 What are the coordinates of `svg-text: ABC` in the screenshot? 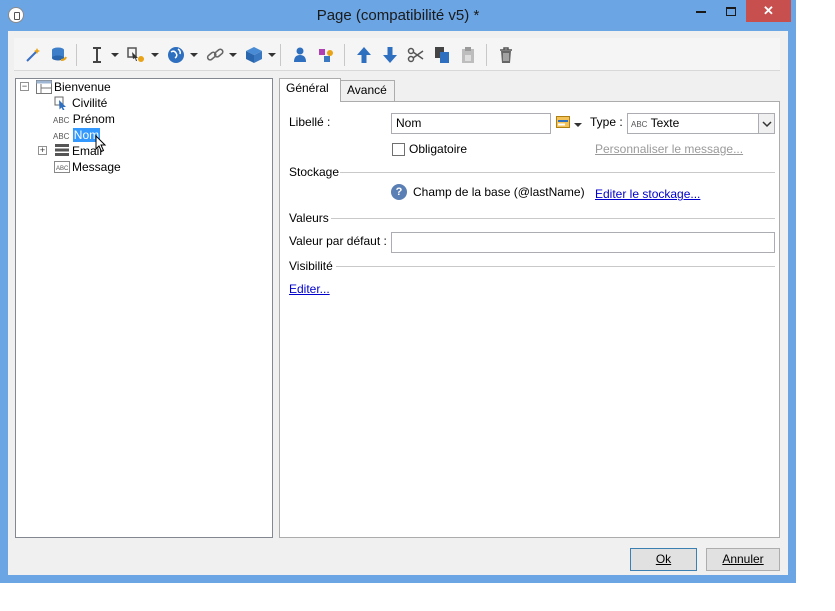 It's located at (62, 169).